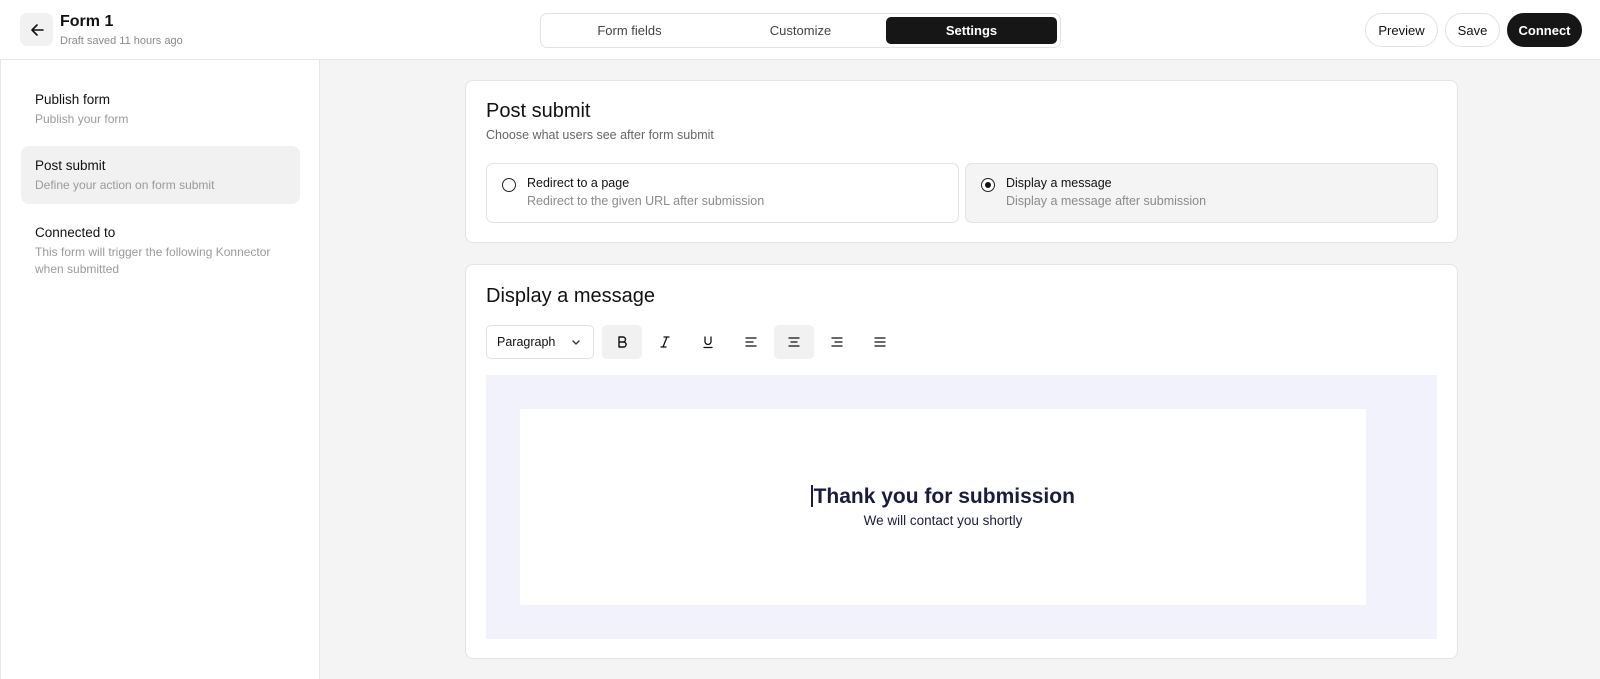 This screenshot has height=679, width=1600. What do you see at coordinates (812, 496) in the screenshot?
I see `text-caret` at bounding box center [812, 496].